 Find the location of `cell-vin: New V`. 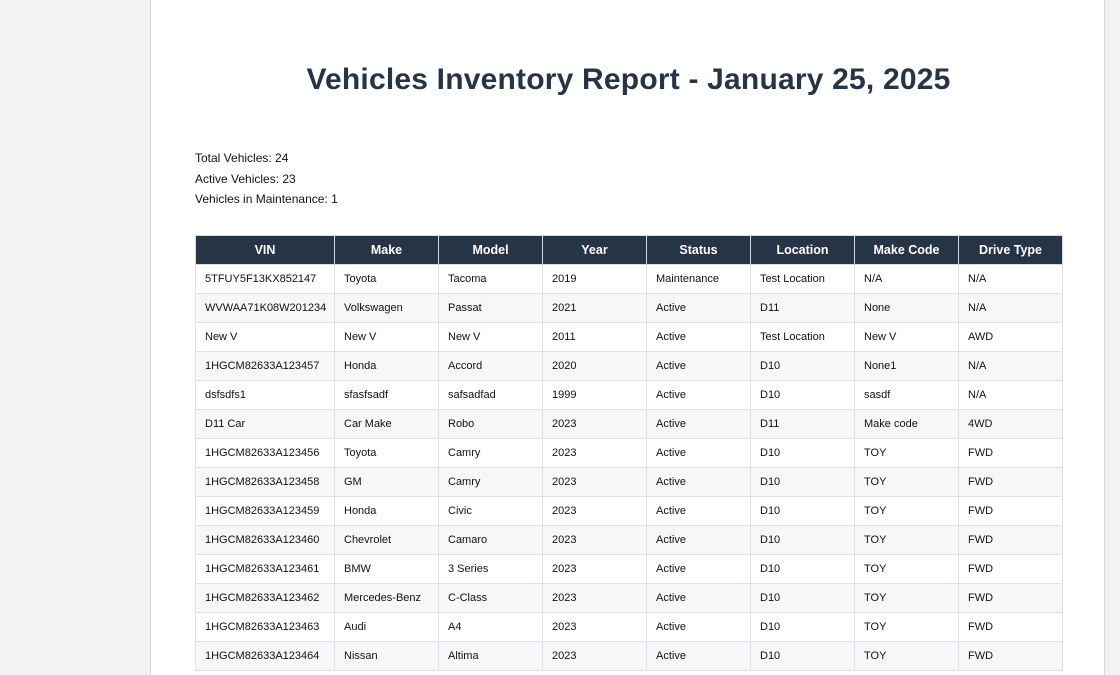

cell-vin: New V is located at coordinates (265, 337).